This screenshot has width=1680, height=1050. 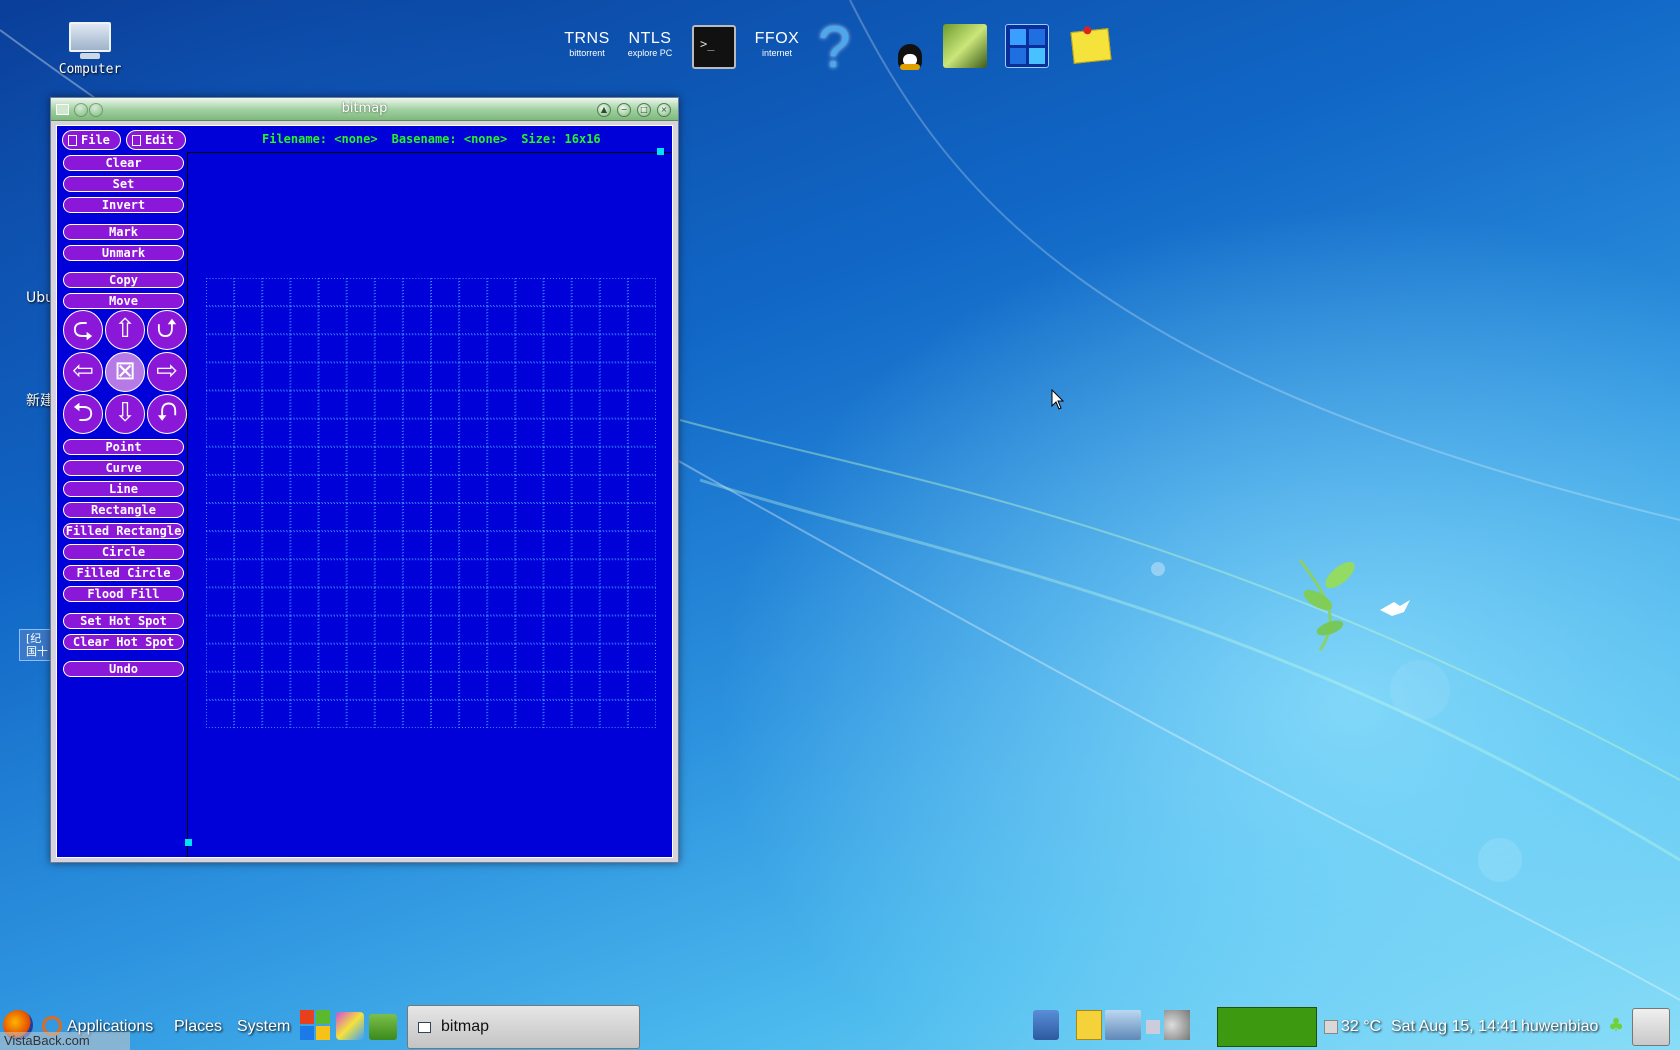 What do you see at coordinates (350, 1026) in the screenshot?
I see `paint-brush-icon` at bounding box center [350, 1026].